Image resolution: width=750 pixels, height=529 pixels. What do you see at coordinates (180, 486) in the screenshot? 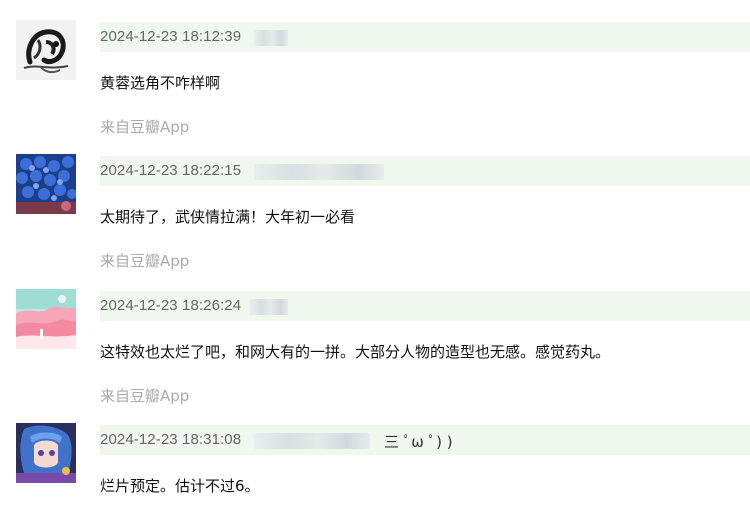
I see `comment-text: 烂片预定。估计不过6。` at bounding box center [180, 486].